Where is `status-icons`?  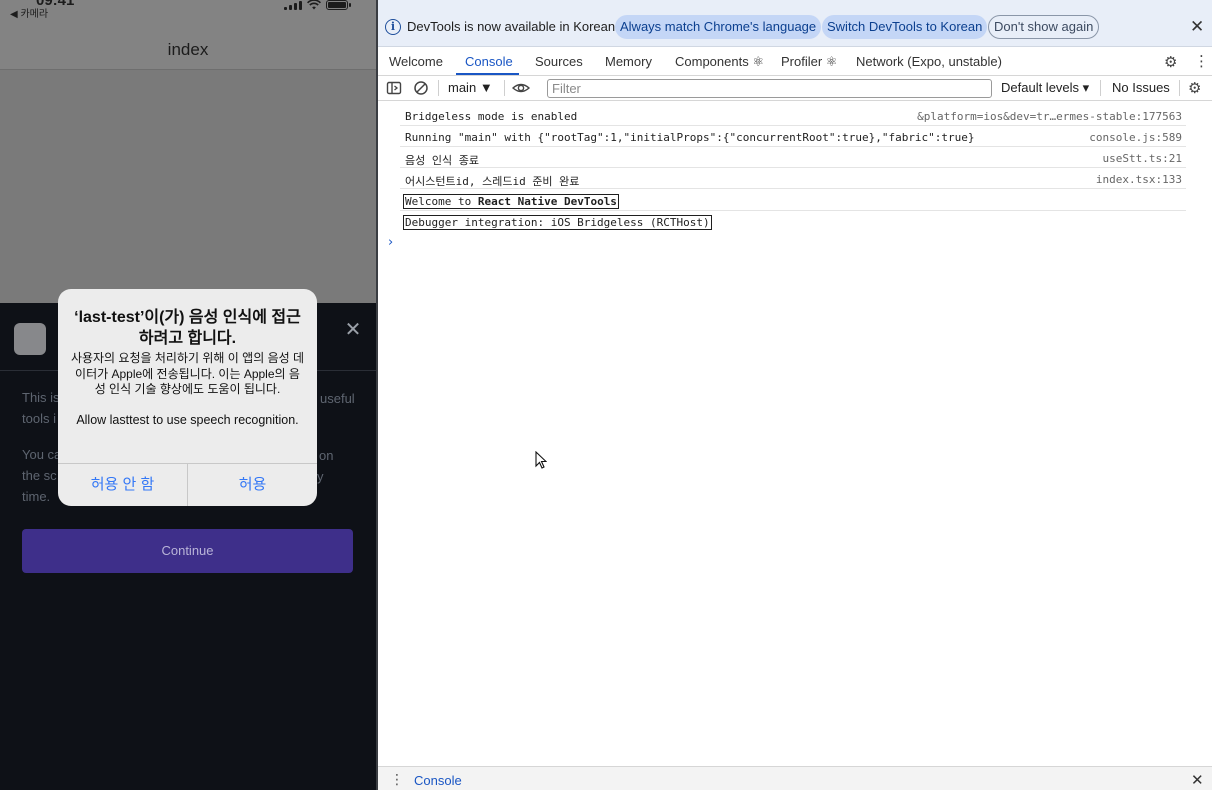 status-icons is located at coordinates (317, 5).